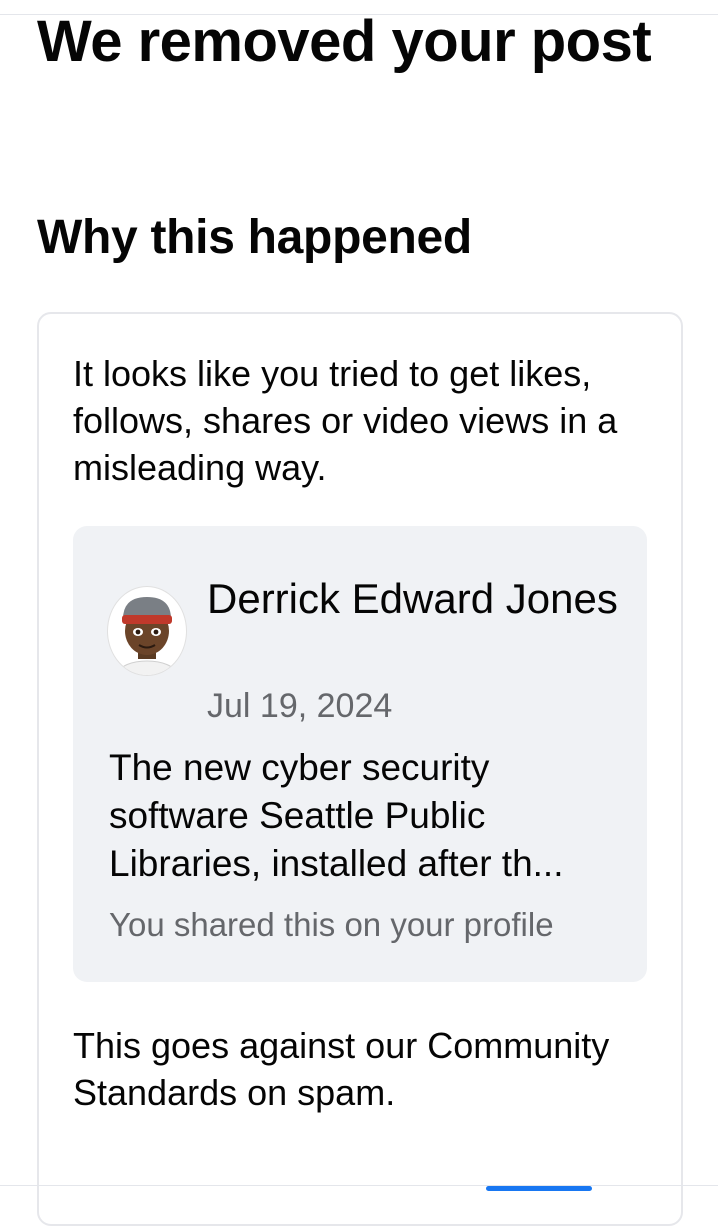  Describe the element at coordinates (254, 237) in the screenshot. I see `section-title: Why this happened` at that location.